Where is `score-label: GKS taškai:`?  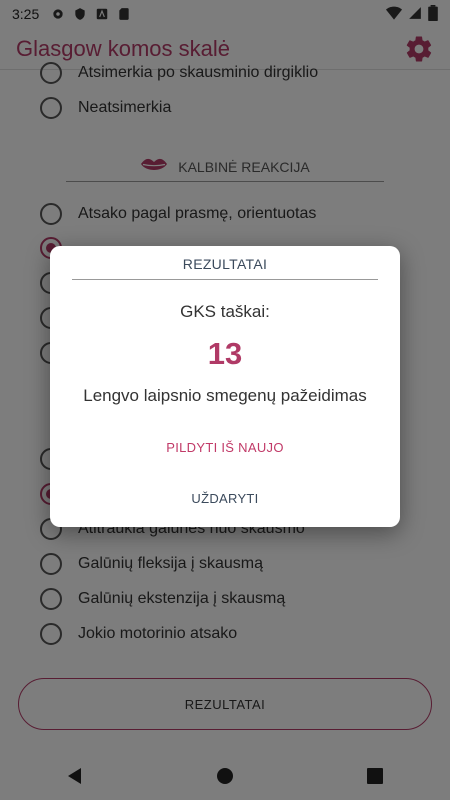
score-label: GKS taškai: is located at coordinates (225, 311).